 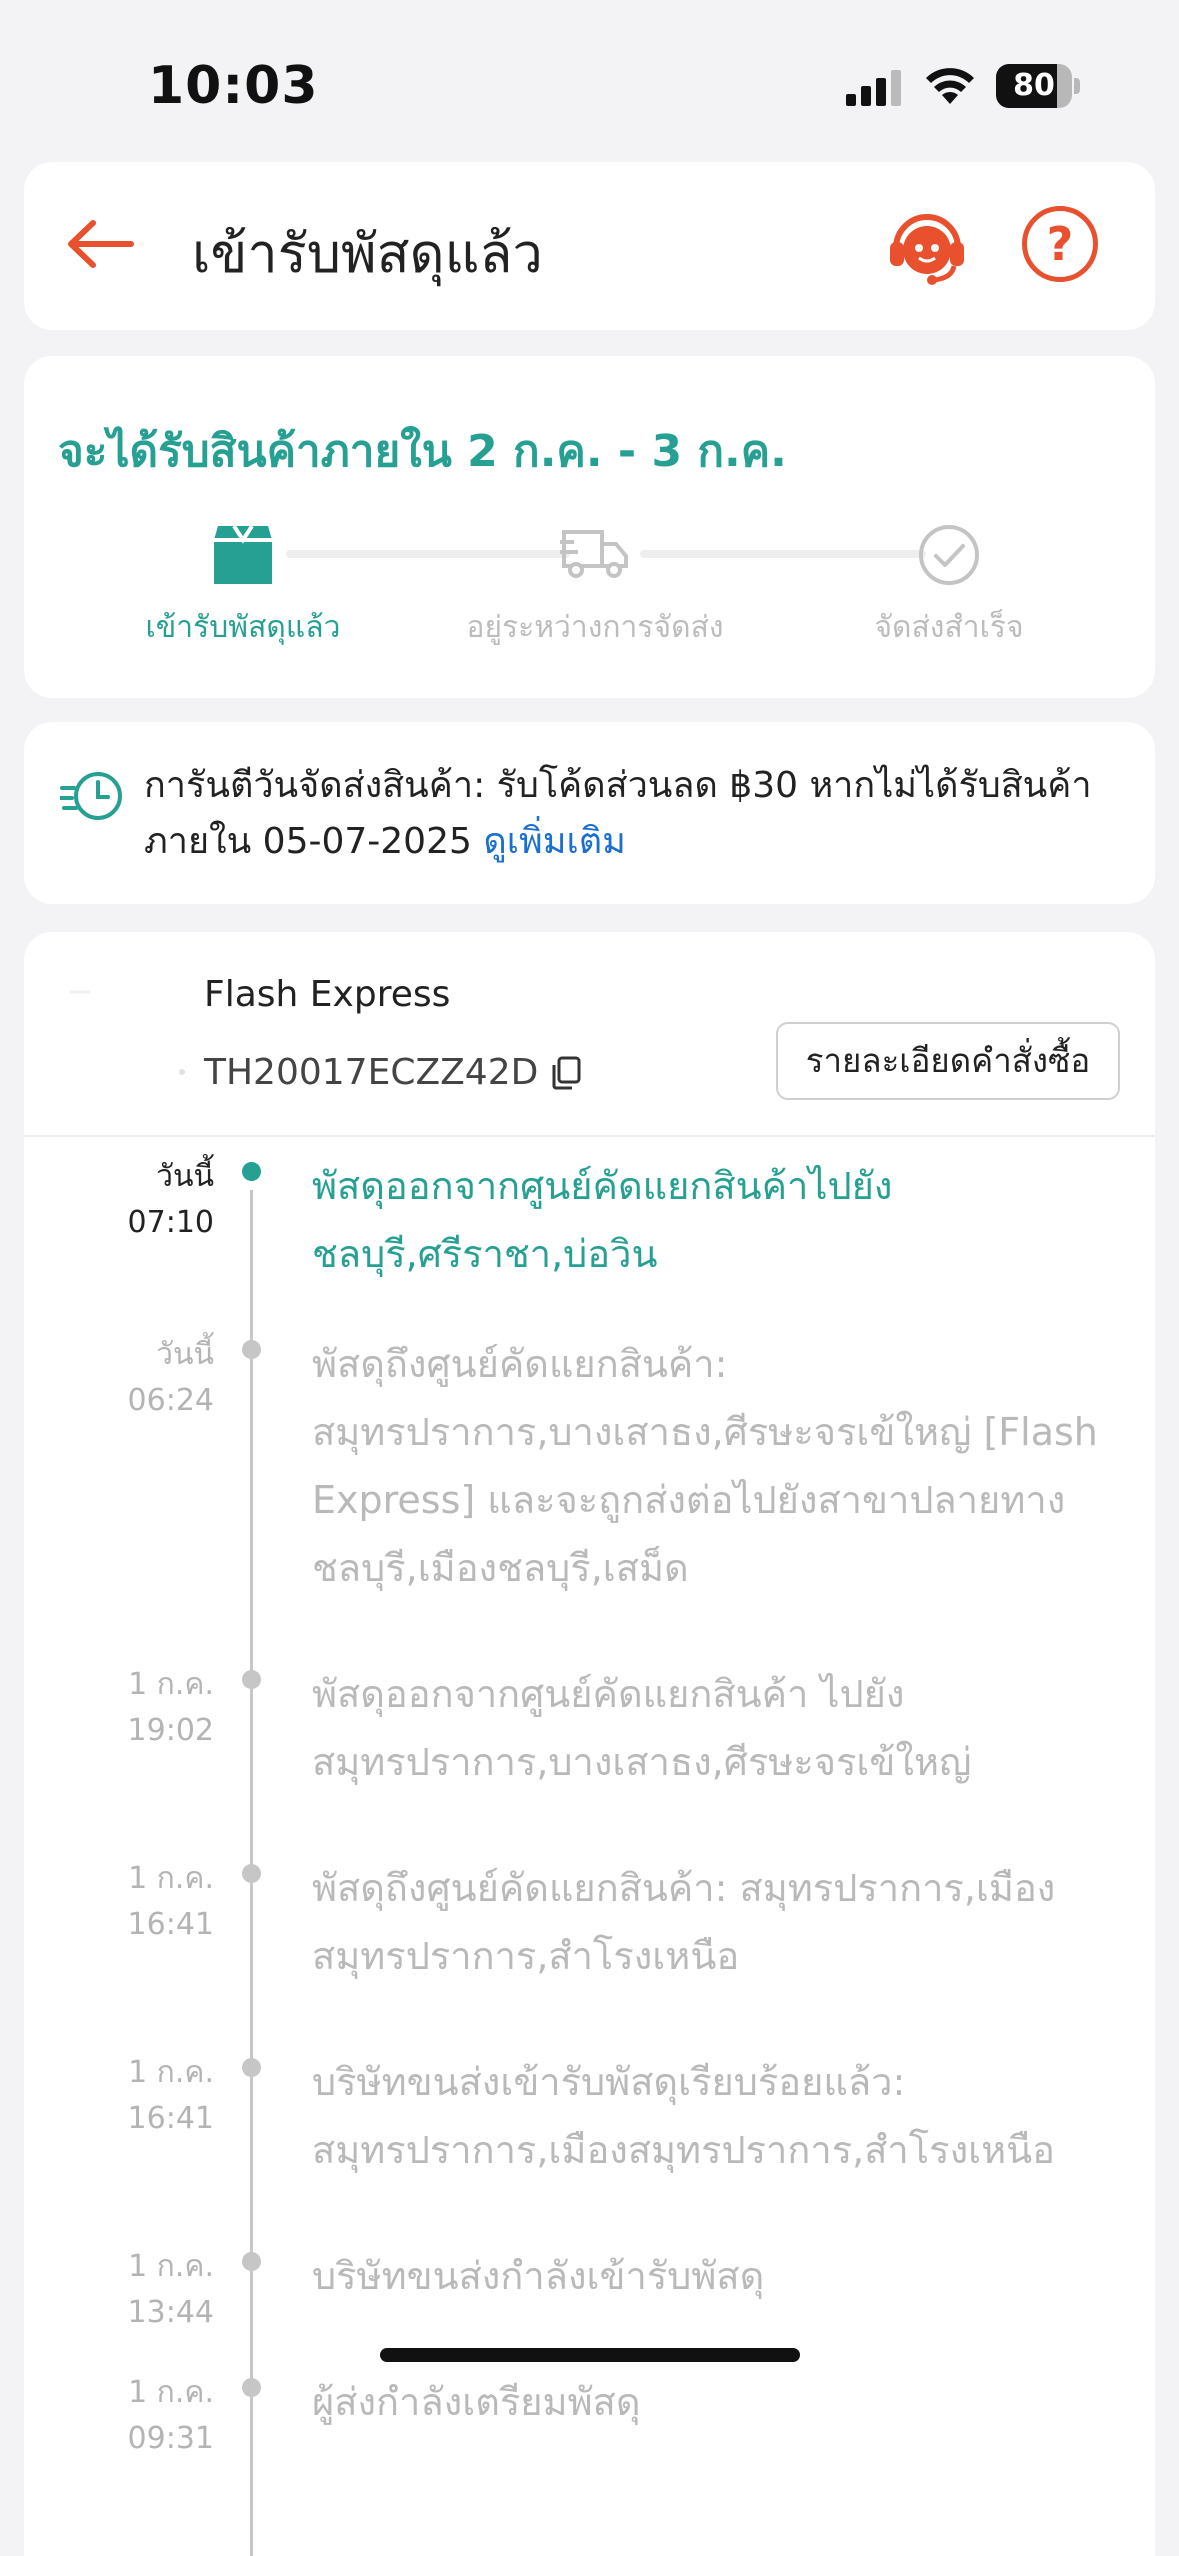 I want to click on clock-fast-icon, so click(x=91, y=796).